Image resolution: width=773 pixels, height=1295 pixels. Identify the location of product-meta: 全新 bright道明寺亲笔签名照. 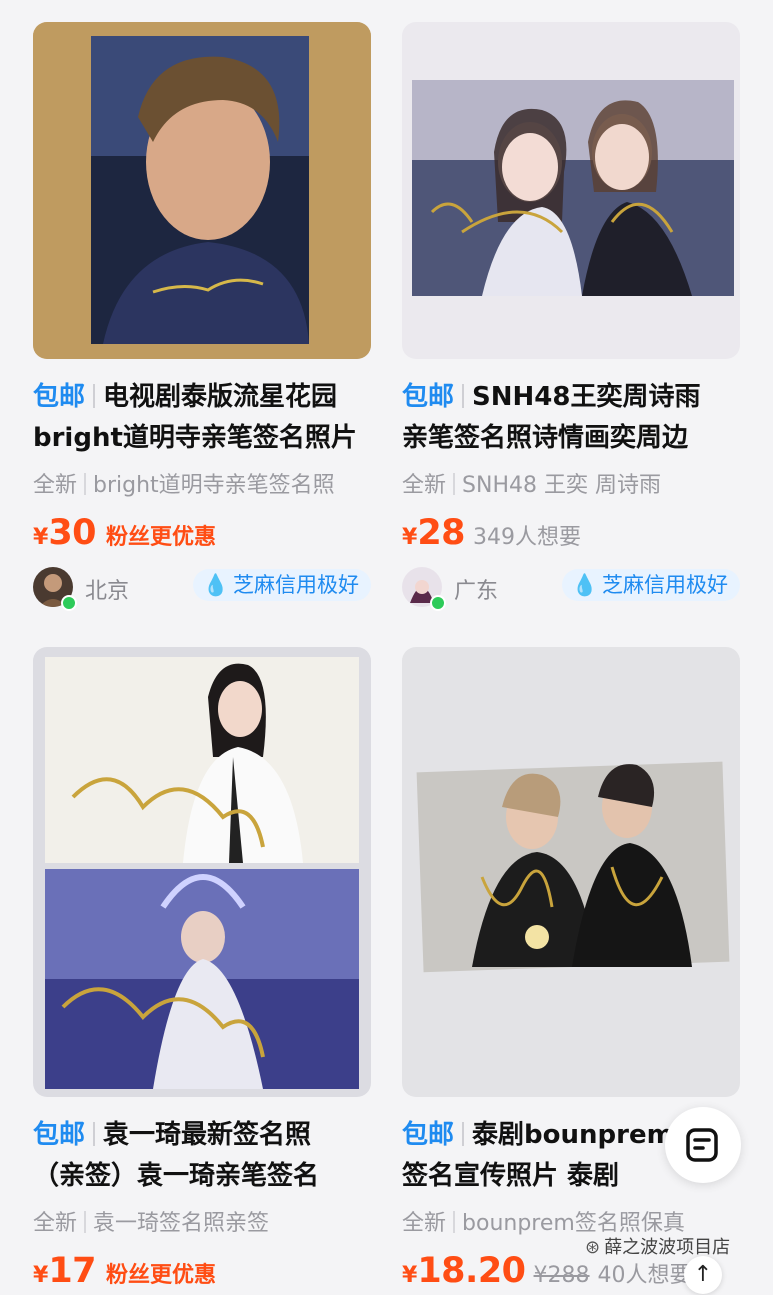
(202, 483).